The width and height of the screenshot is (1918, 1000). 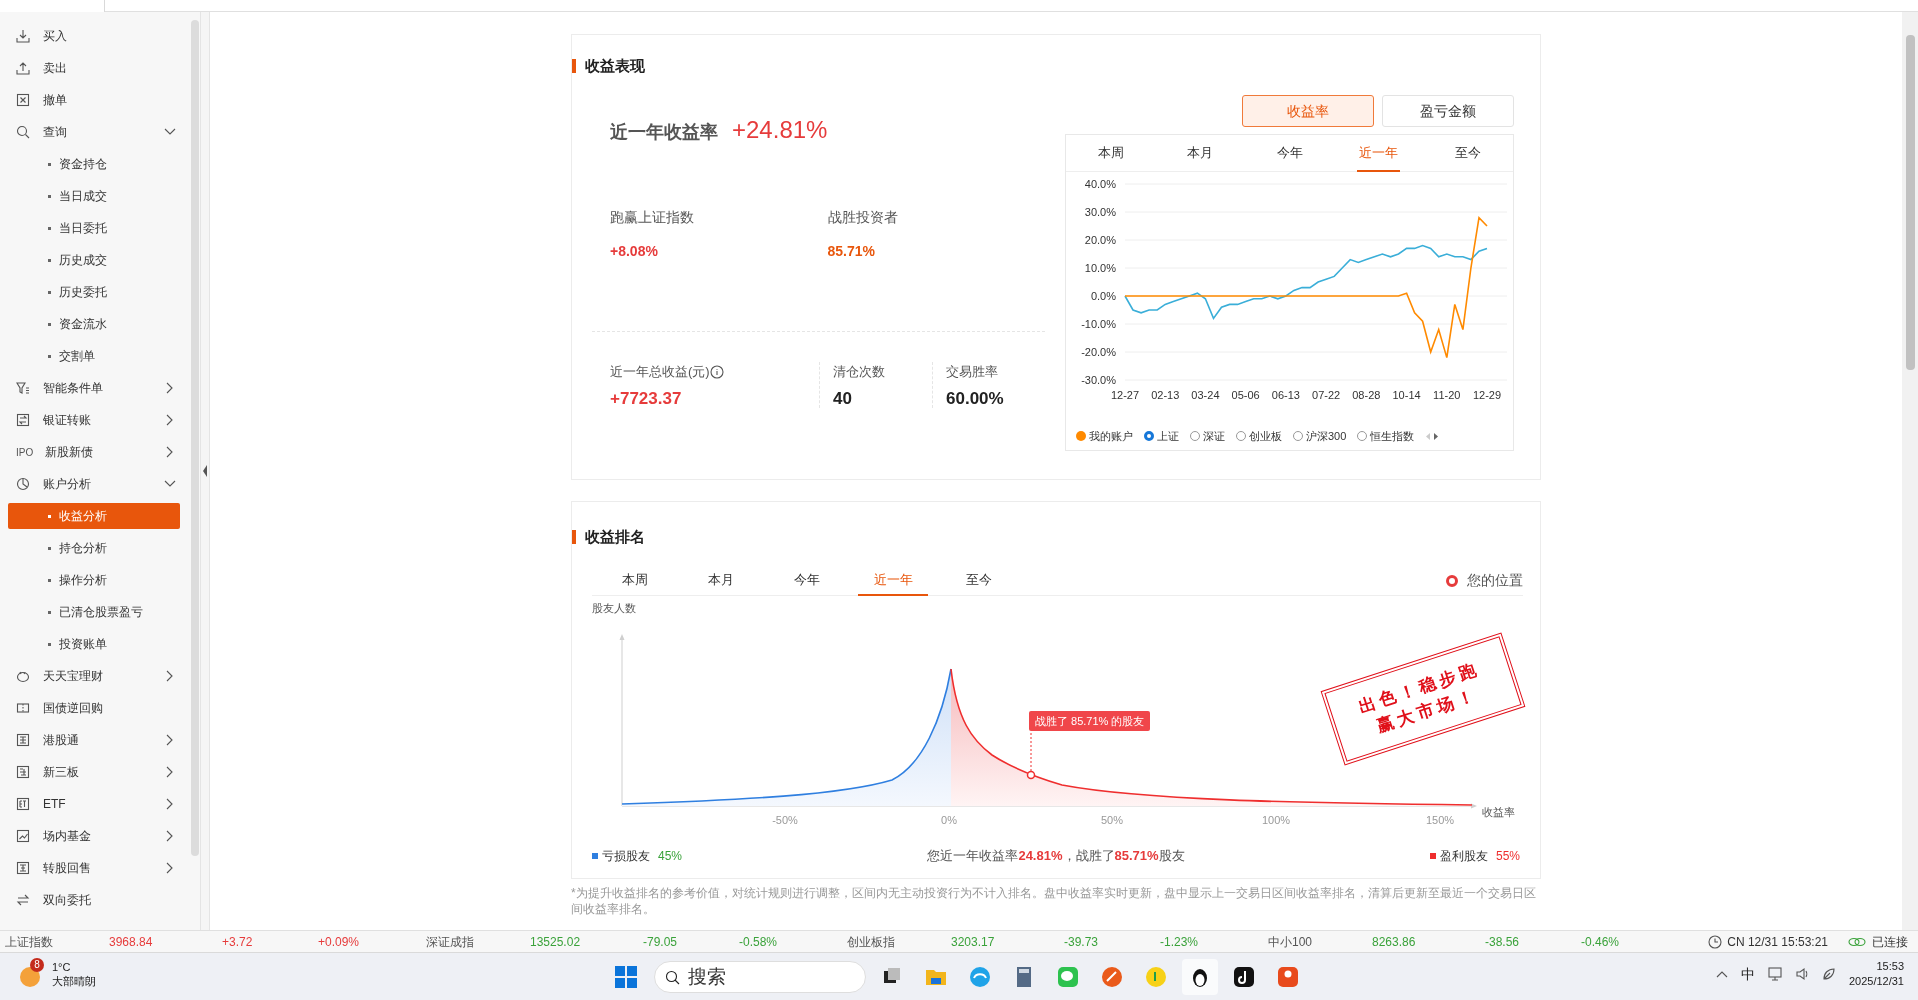 What do you see at coordinates (23, 132) in the screenshot?
I see `search-icon` at bounding box center [23, 132].